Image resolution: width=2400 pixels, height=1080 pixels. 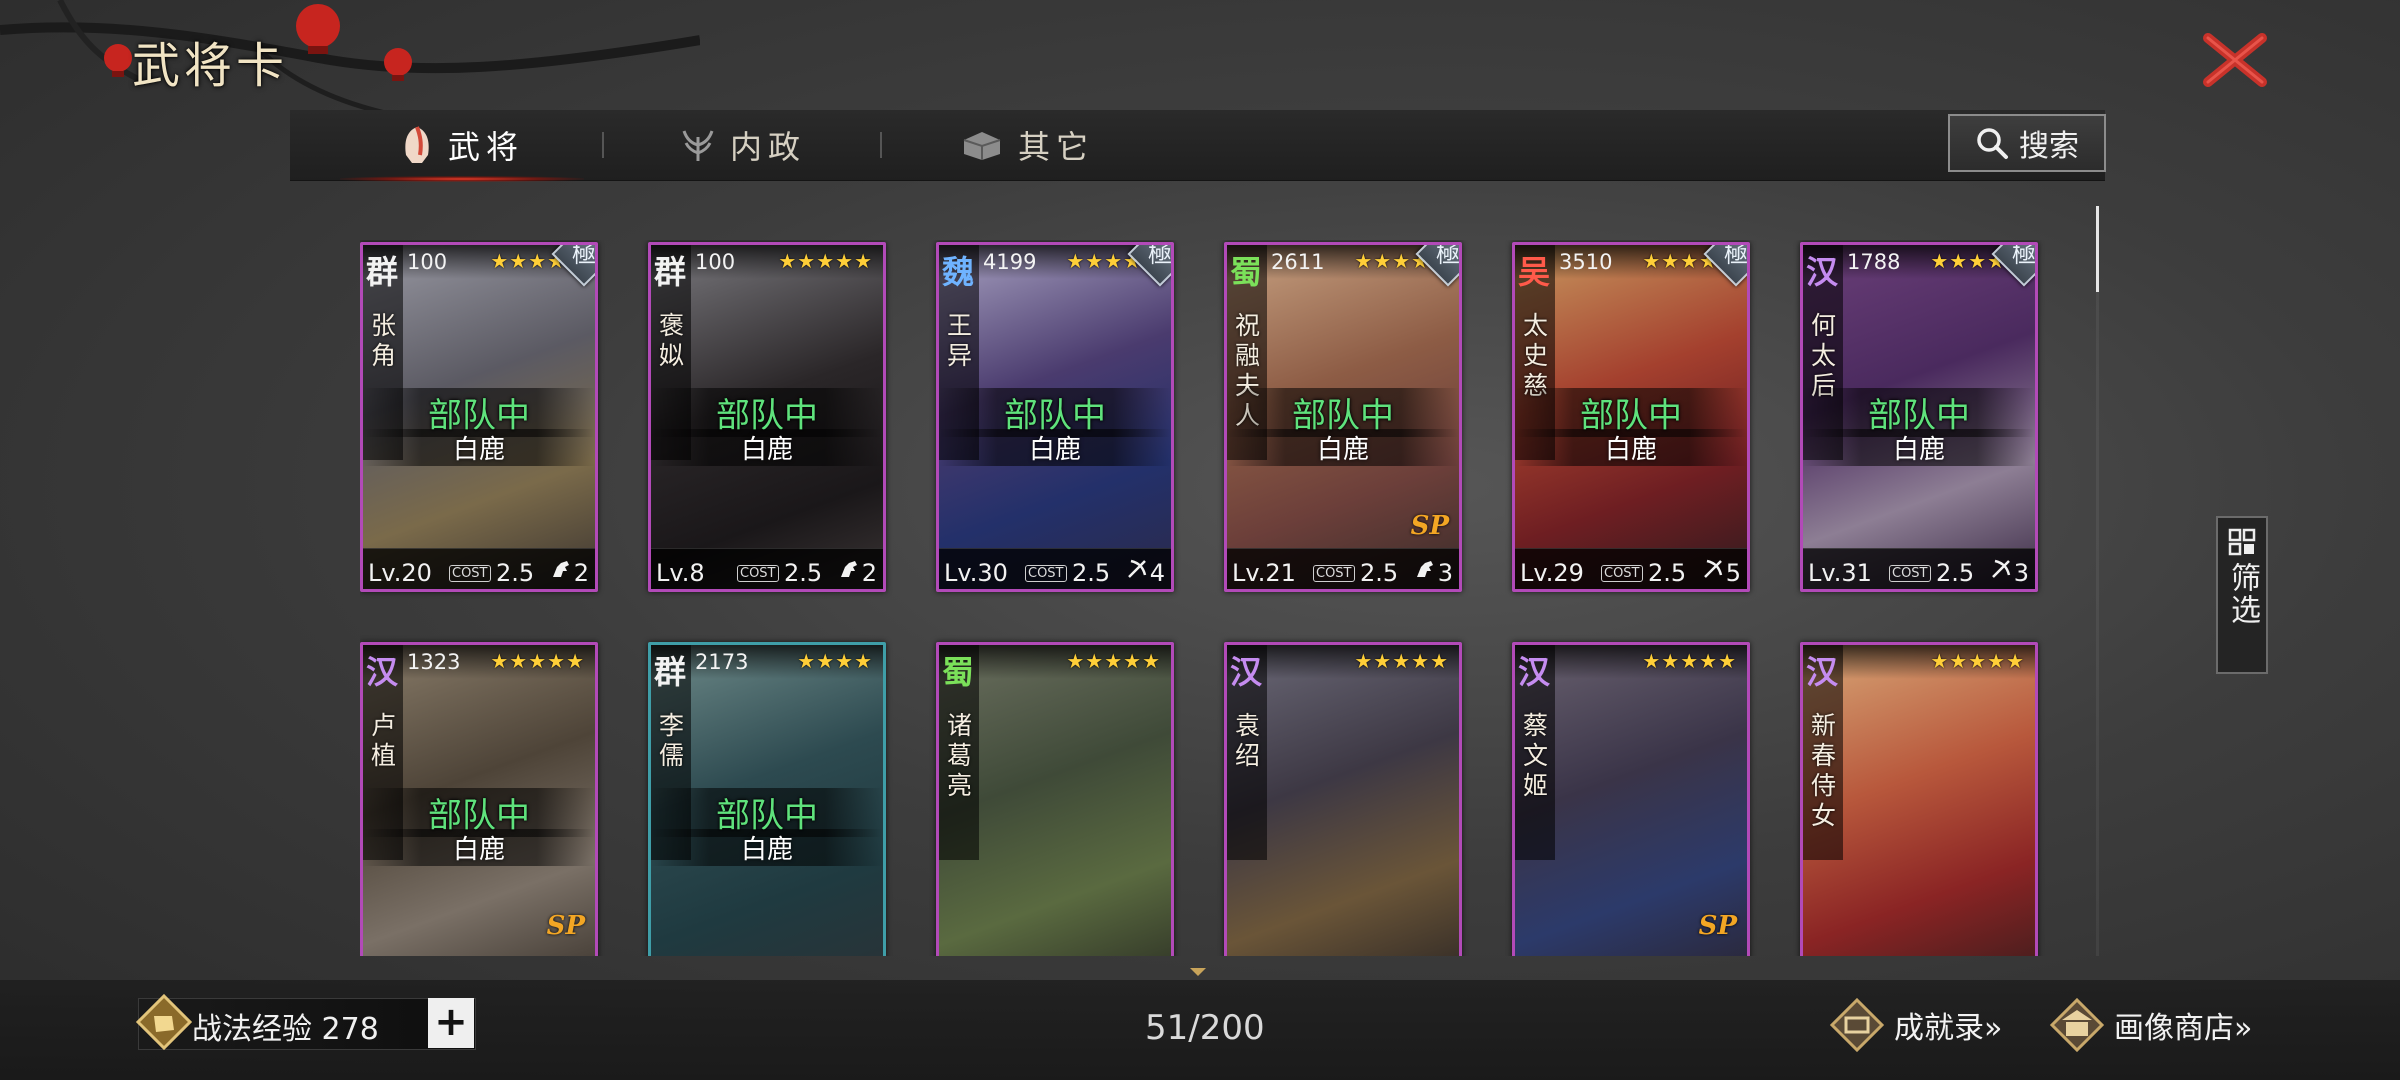 What do you see at coordinates (1824, 770) in the screenshot?
I see `general-name: 新春侍女` at bounding box center [1824, 770].